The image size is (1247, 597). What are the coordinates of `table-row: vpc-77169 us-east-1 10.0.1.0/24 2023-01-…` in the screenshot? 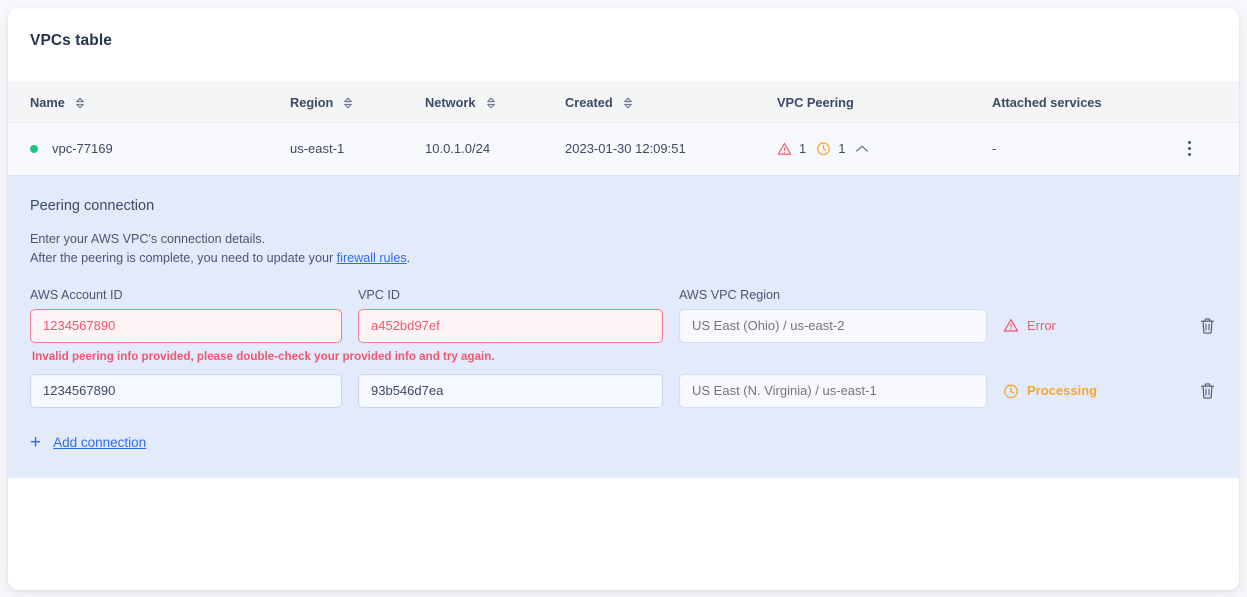 It's located at (623, 148).